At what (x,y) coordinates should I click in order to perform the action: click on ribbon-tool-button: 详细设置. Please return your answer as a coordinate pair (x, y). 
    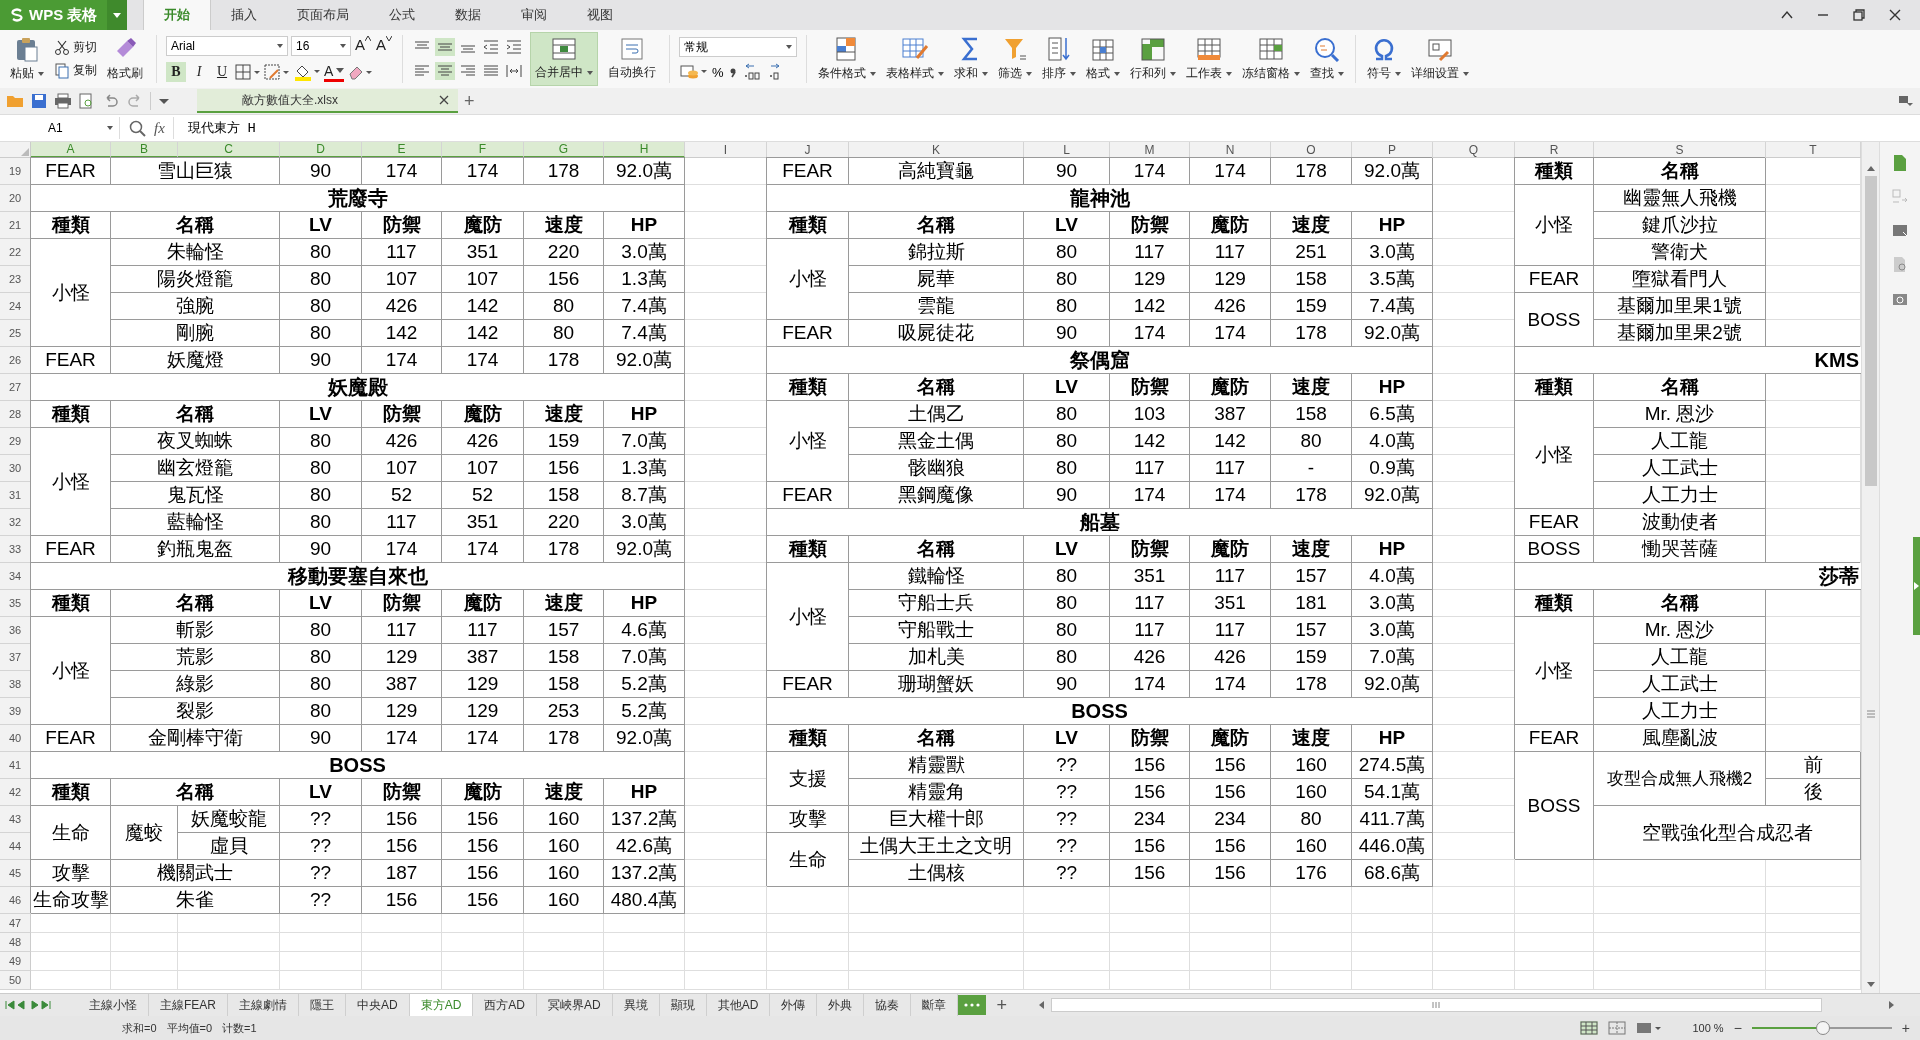
    Looking at the image, I should click on (1440, 59).